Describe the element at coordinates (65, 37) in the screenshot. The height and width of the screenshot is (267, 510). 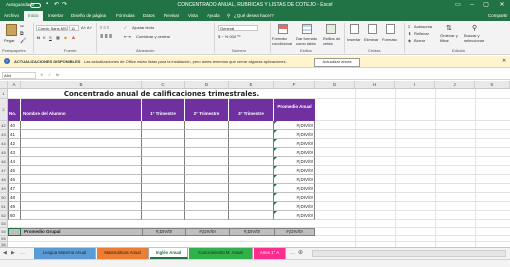
I see `fill-color-icon: ◆` at that location.